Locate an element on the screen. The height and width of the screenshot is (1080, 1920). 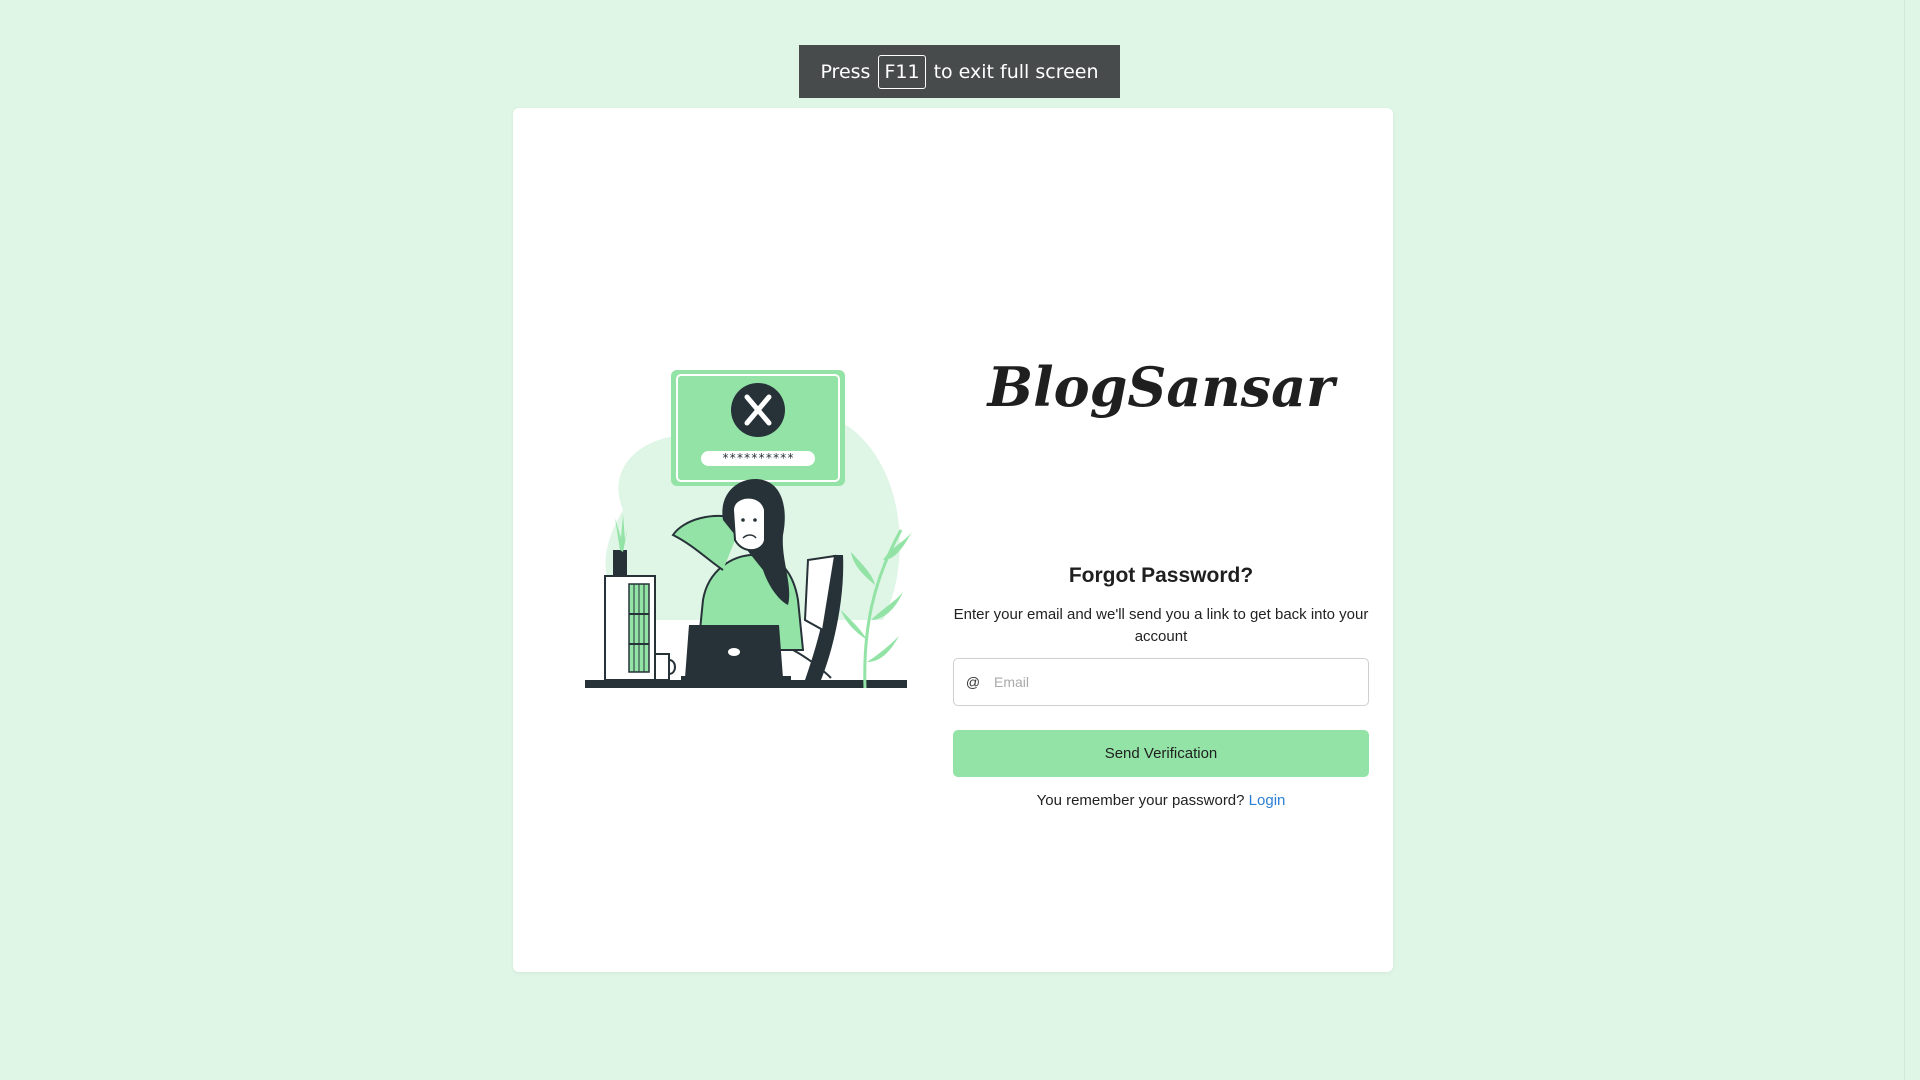
fullscreen-notice: Press F11 to exit full screen is located at coordinates (959, 71).